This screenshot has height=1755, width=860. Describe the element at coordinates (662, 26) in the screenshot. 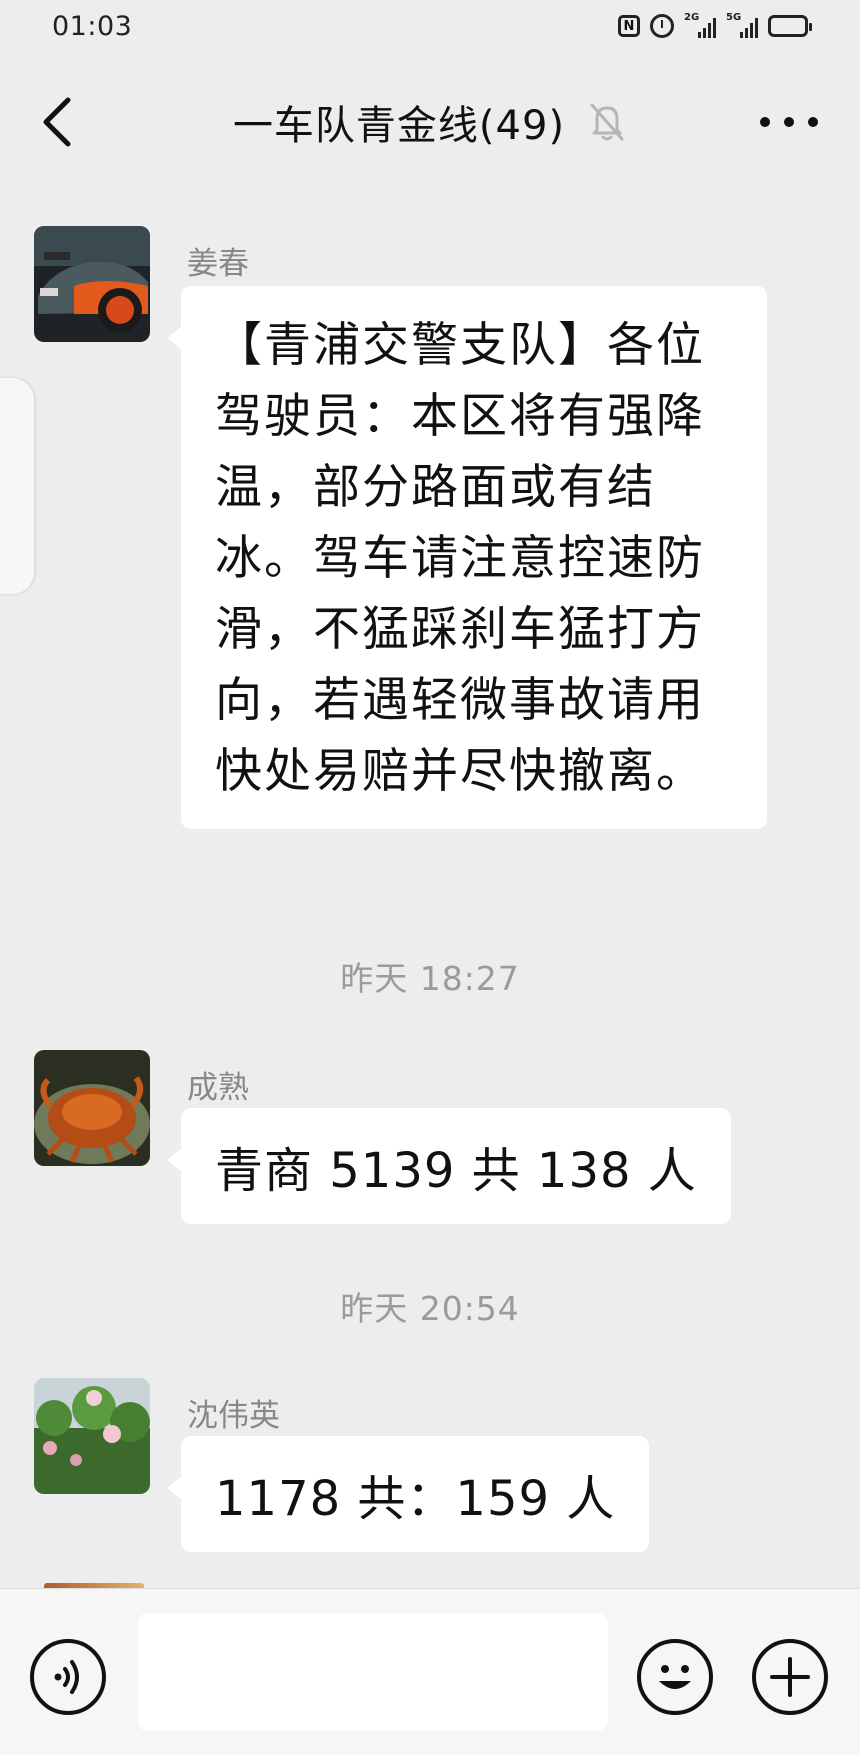

I see `alarm-icon` at that location.